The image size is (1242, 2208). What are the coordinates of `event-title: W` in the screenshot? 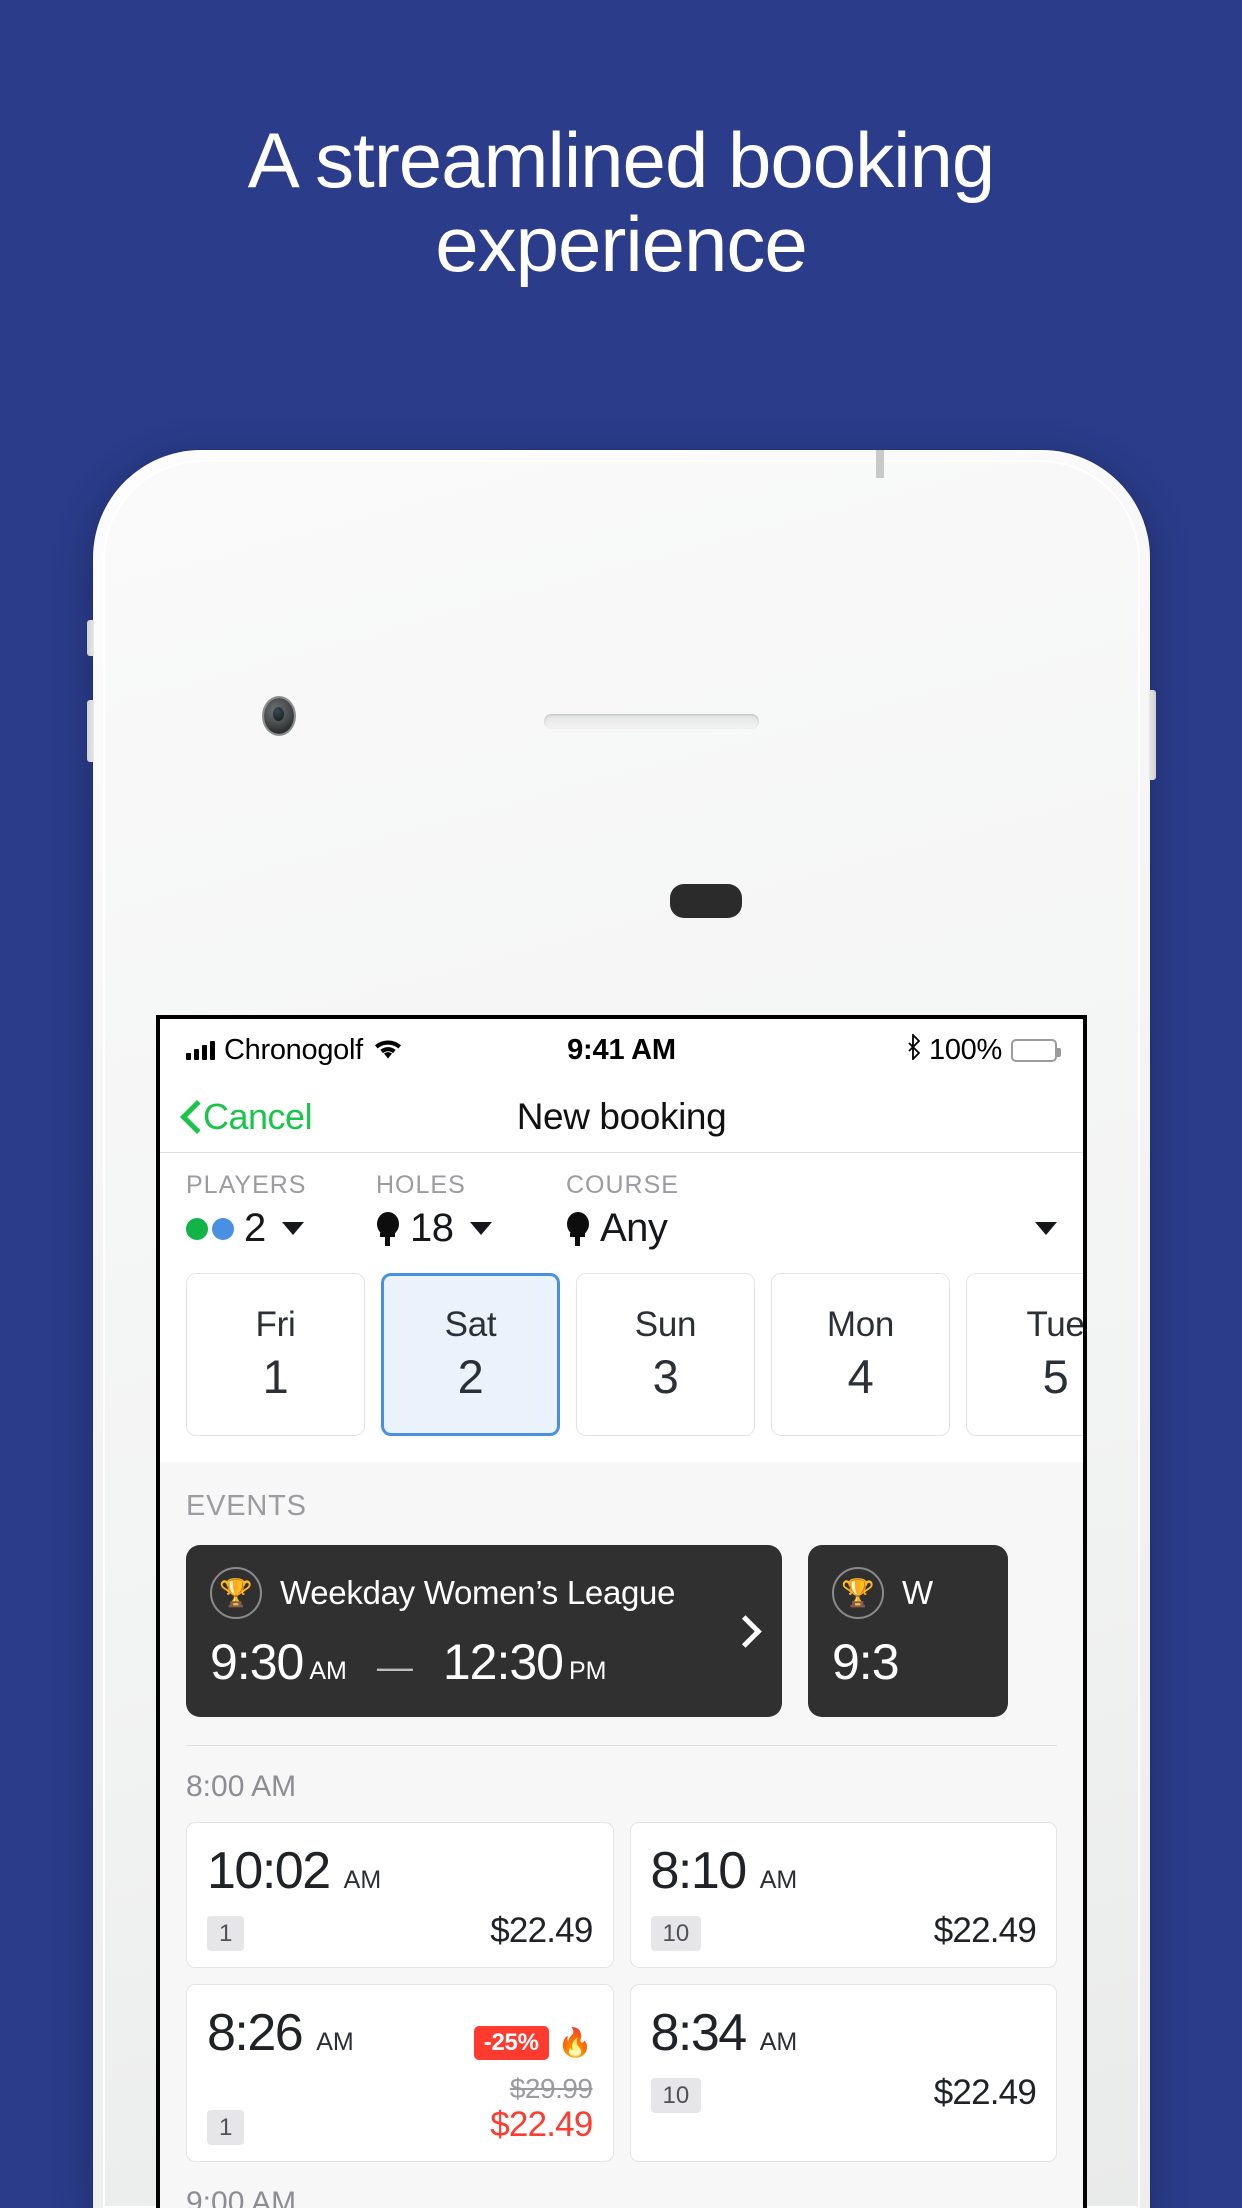 It's located at (917, 1592).